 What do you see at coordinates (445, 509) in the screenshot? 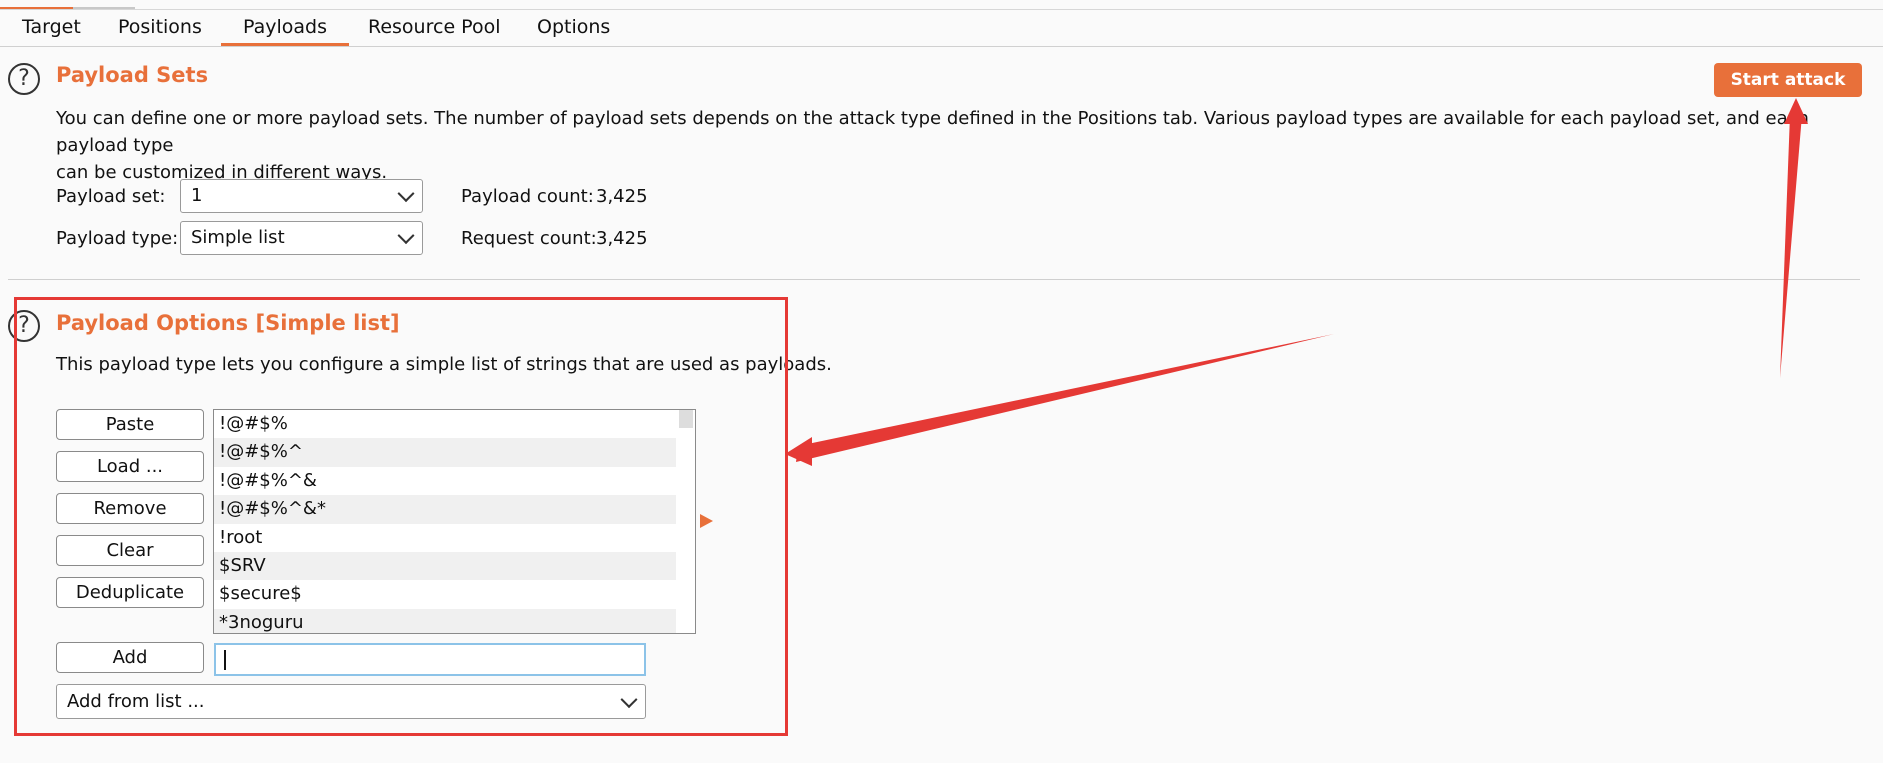
I see `list-item: !@#$%^&*` at bounding box center [445, 509].